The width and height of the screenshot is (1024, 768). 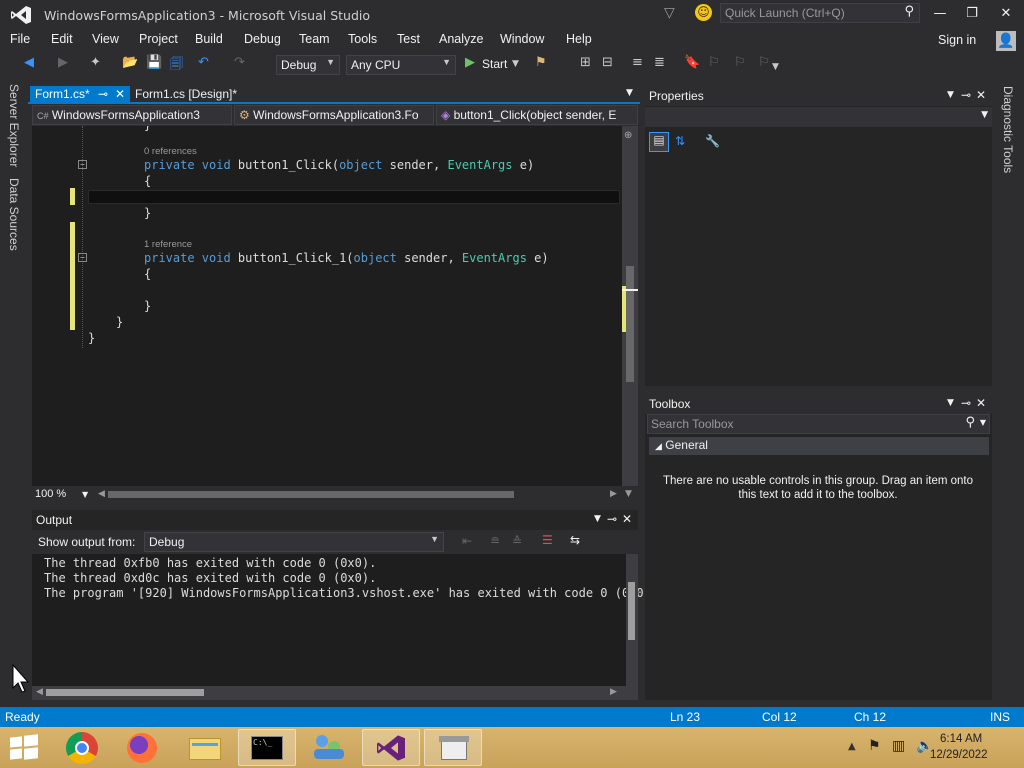 What do you see at coordinates (461, 39) in the screenshot?
I see `menu-analyze: Analyze` at bounding box center [461, 39].